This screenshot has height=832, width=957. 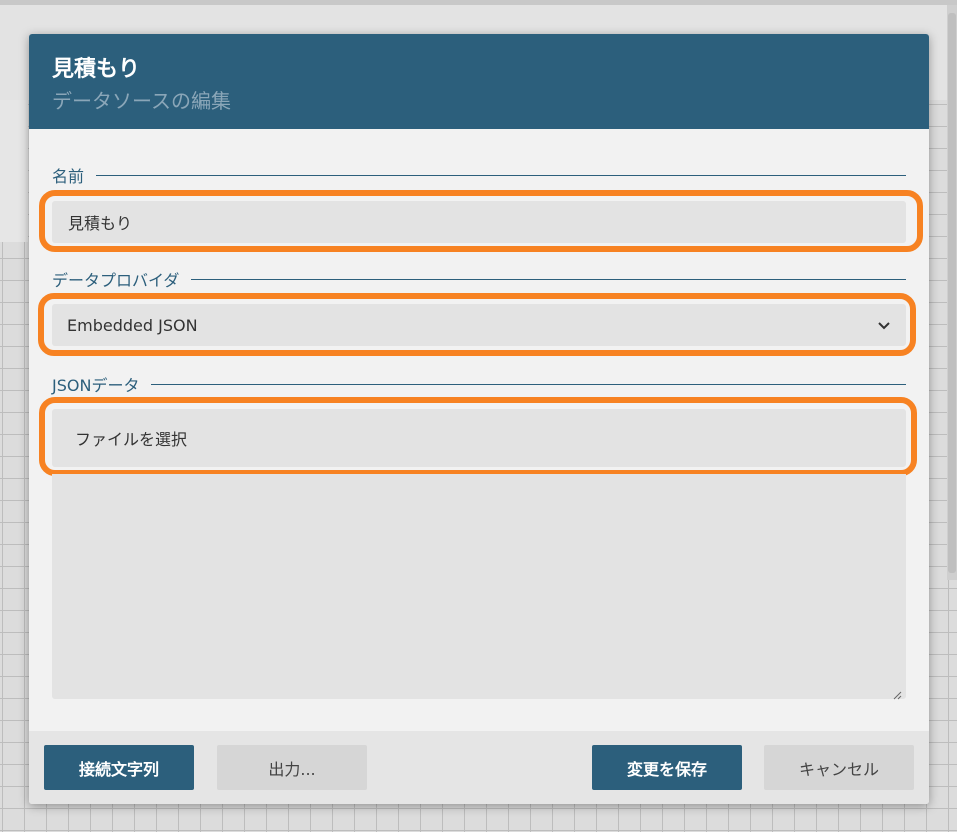 What do you see at coordinates (667, 767) in the screenshot?
I see `save-changes-button: 変更を保存` at bounding box center [667, 767].